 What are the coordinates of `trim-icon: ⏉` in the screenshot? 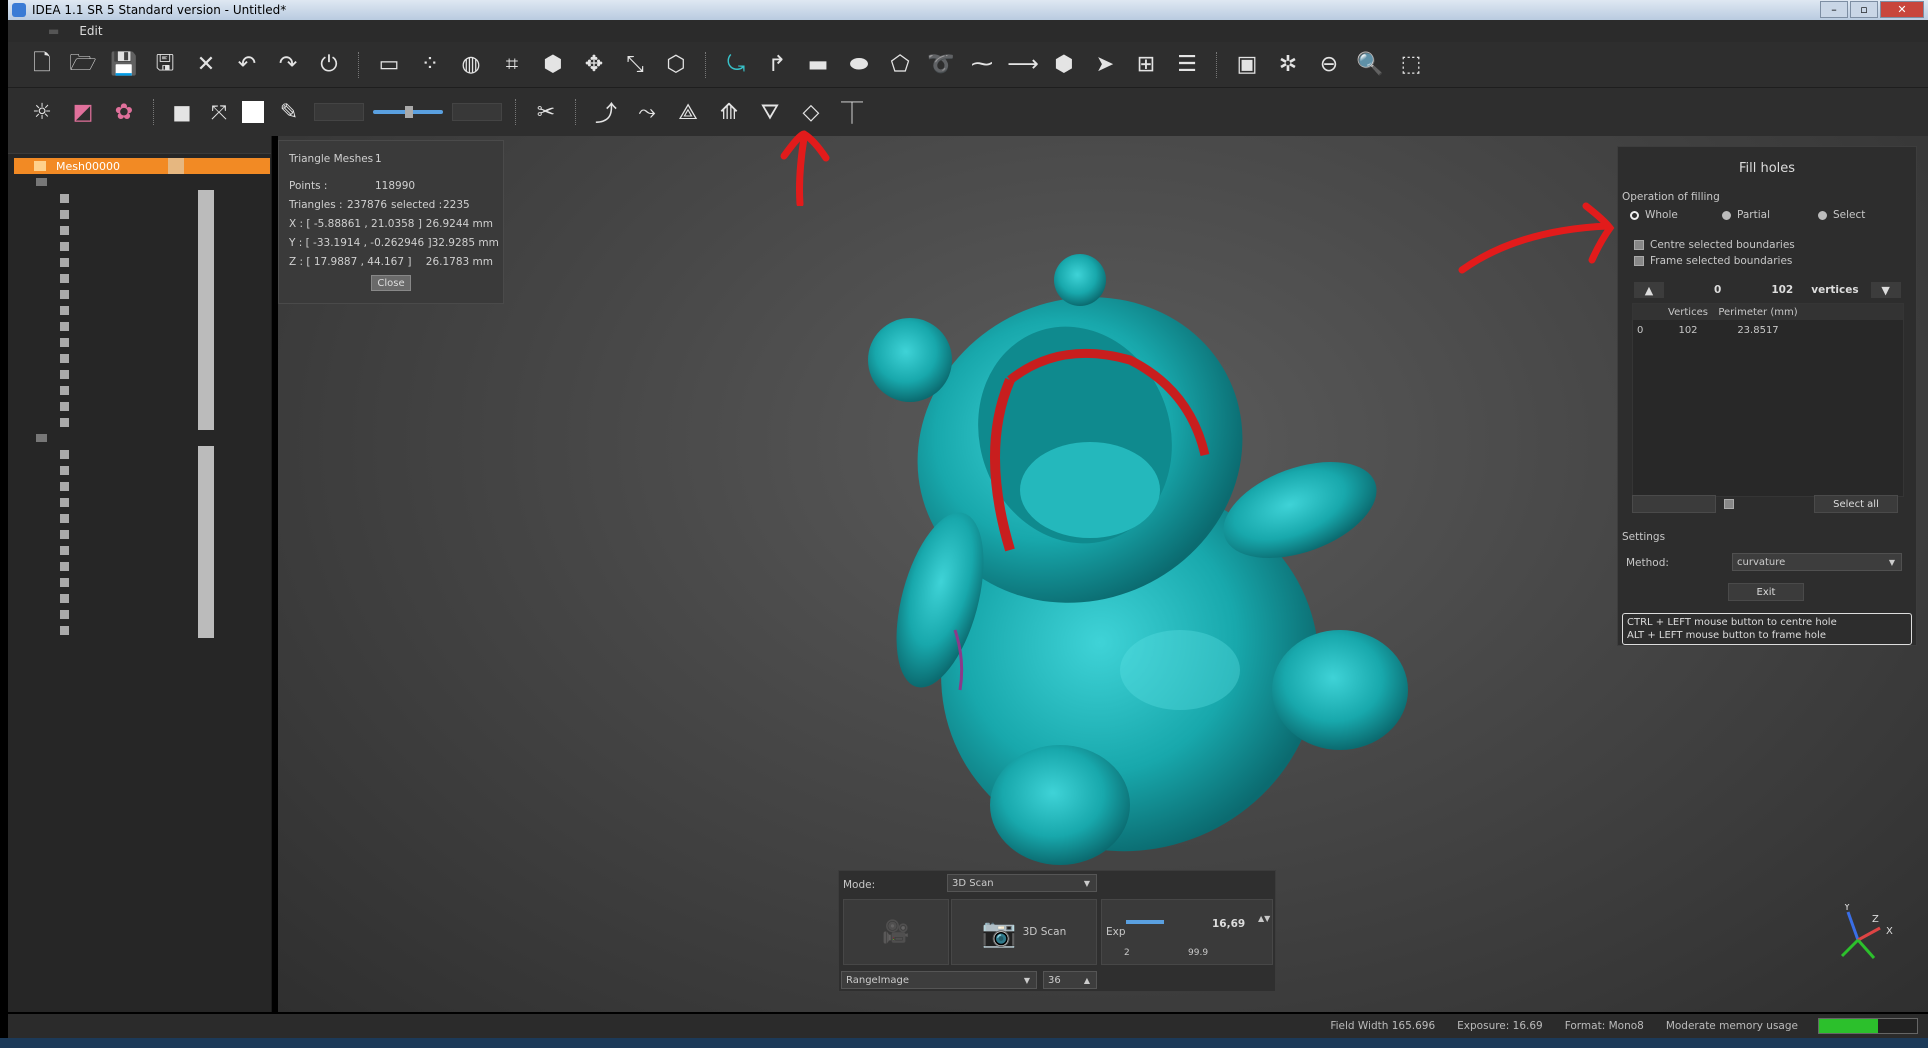 It's located at (852, 112).